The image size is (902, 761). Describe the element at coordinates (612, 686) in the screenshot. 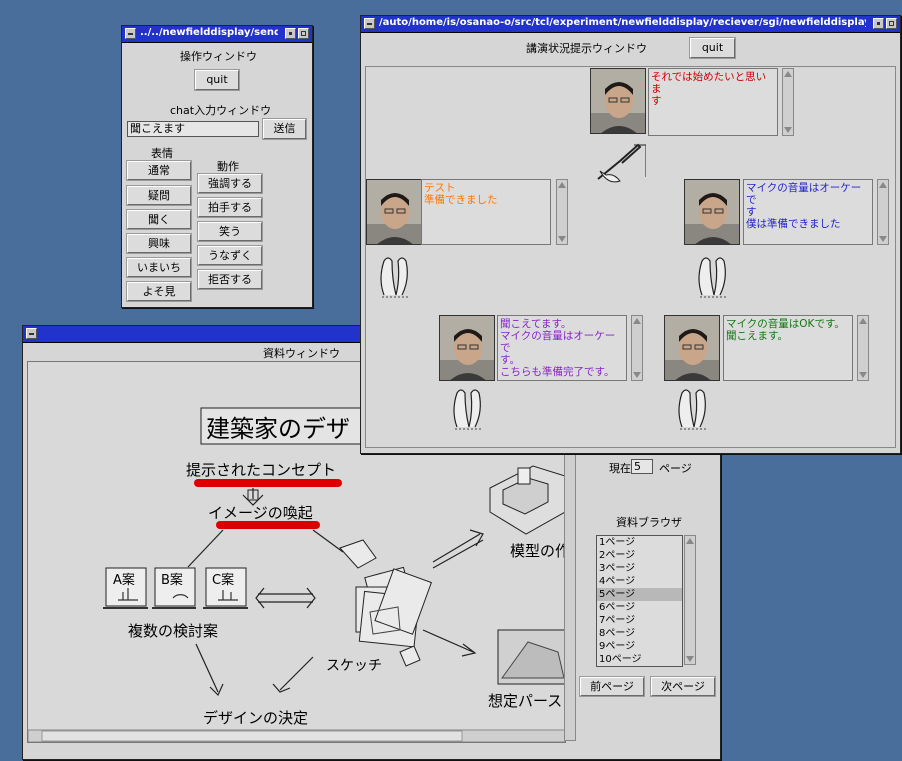

I see `prev-page-button: 前ページ` at that location.